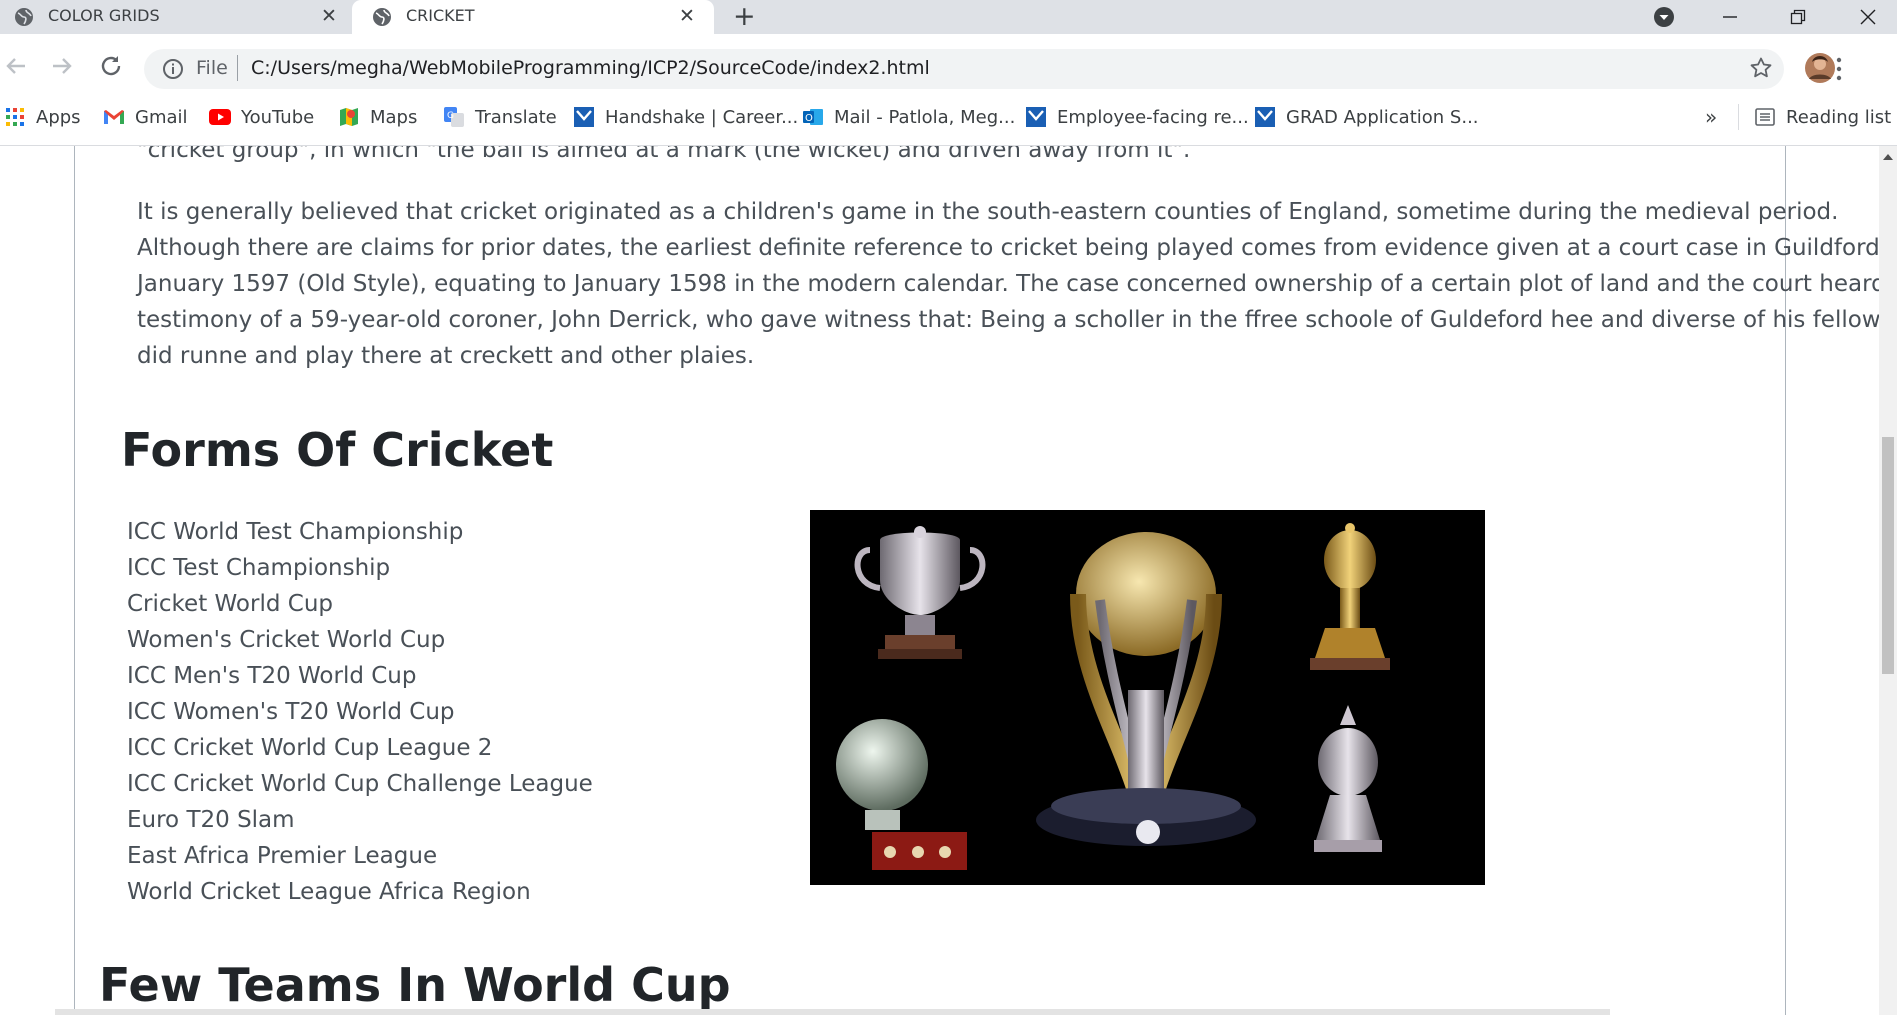 The image size is (1897, 1015). What do you see at coordinates (173, 69) in the screenshot?
I see `info-icon` at bounding box center [173, 69].